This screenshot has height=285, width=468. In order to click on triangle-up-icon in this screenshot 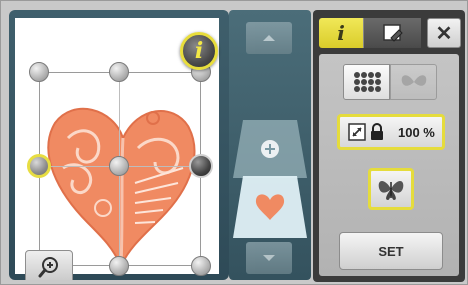, I will do `click(269, 38)`.